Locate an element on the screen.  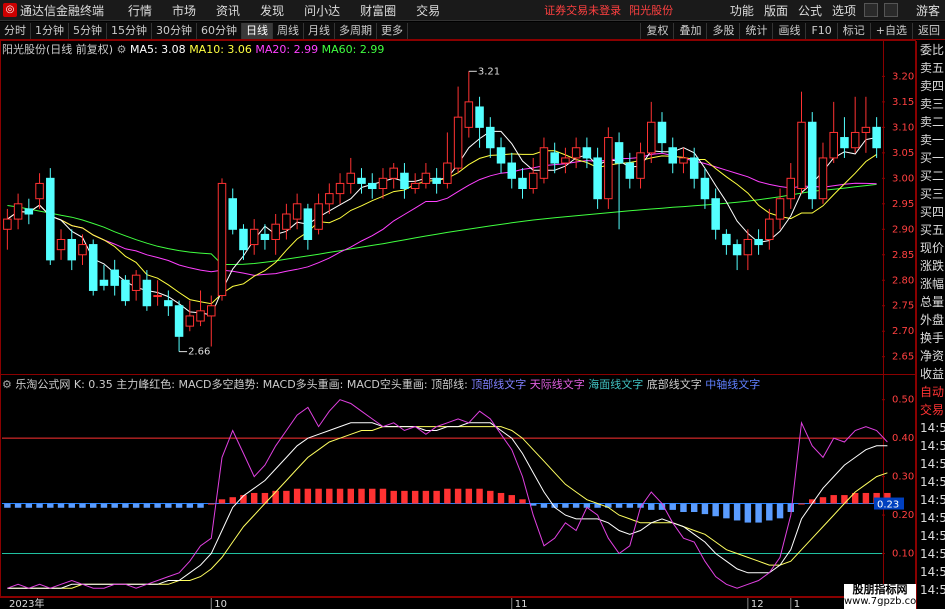
watermark-title: 股朋指标网 is located at coordinates (880, 589).